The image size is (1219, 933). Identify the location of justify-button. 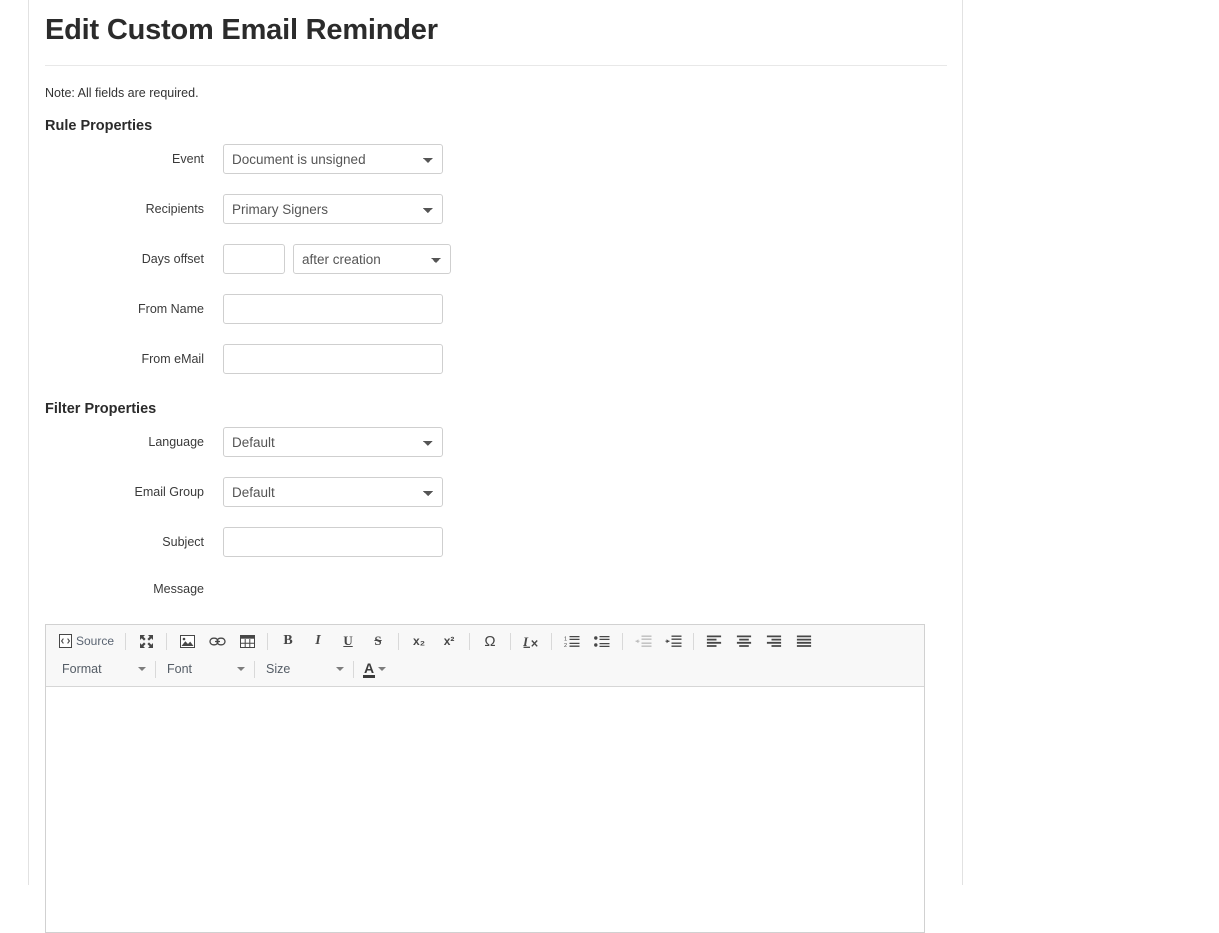
(804, 641).